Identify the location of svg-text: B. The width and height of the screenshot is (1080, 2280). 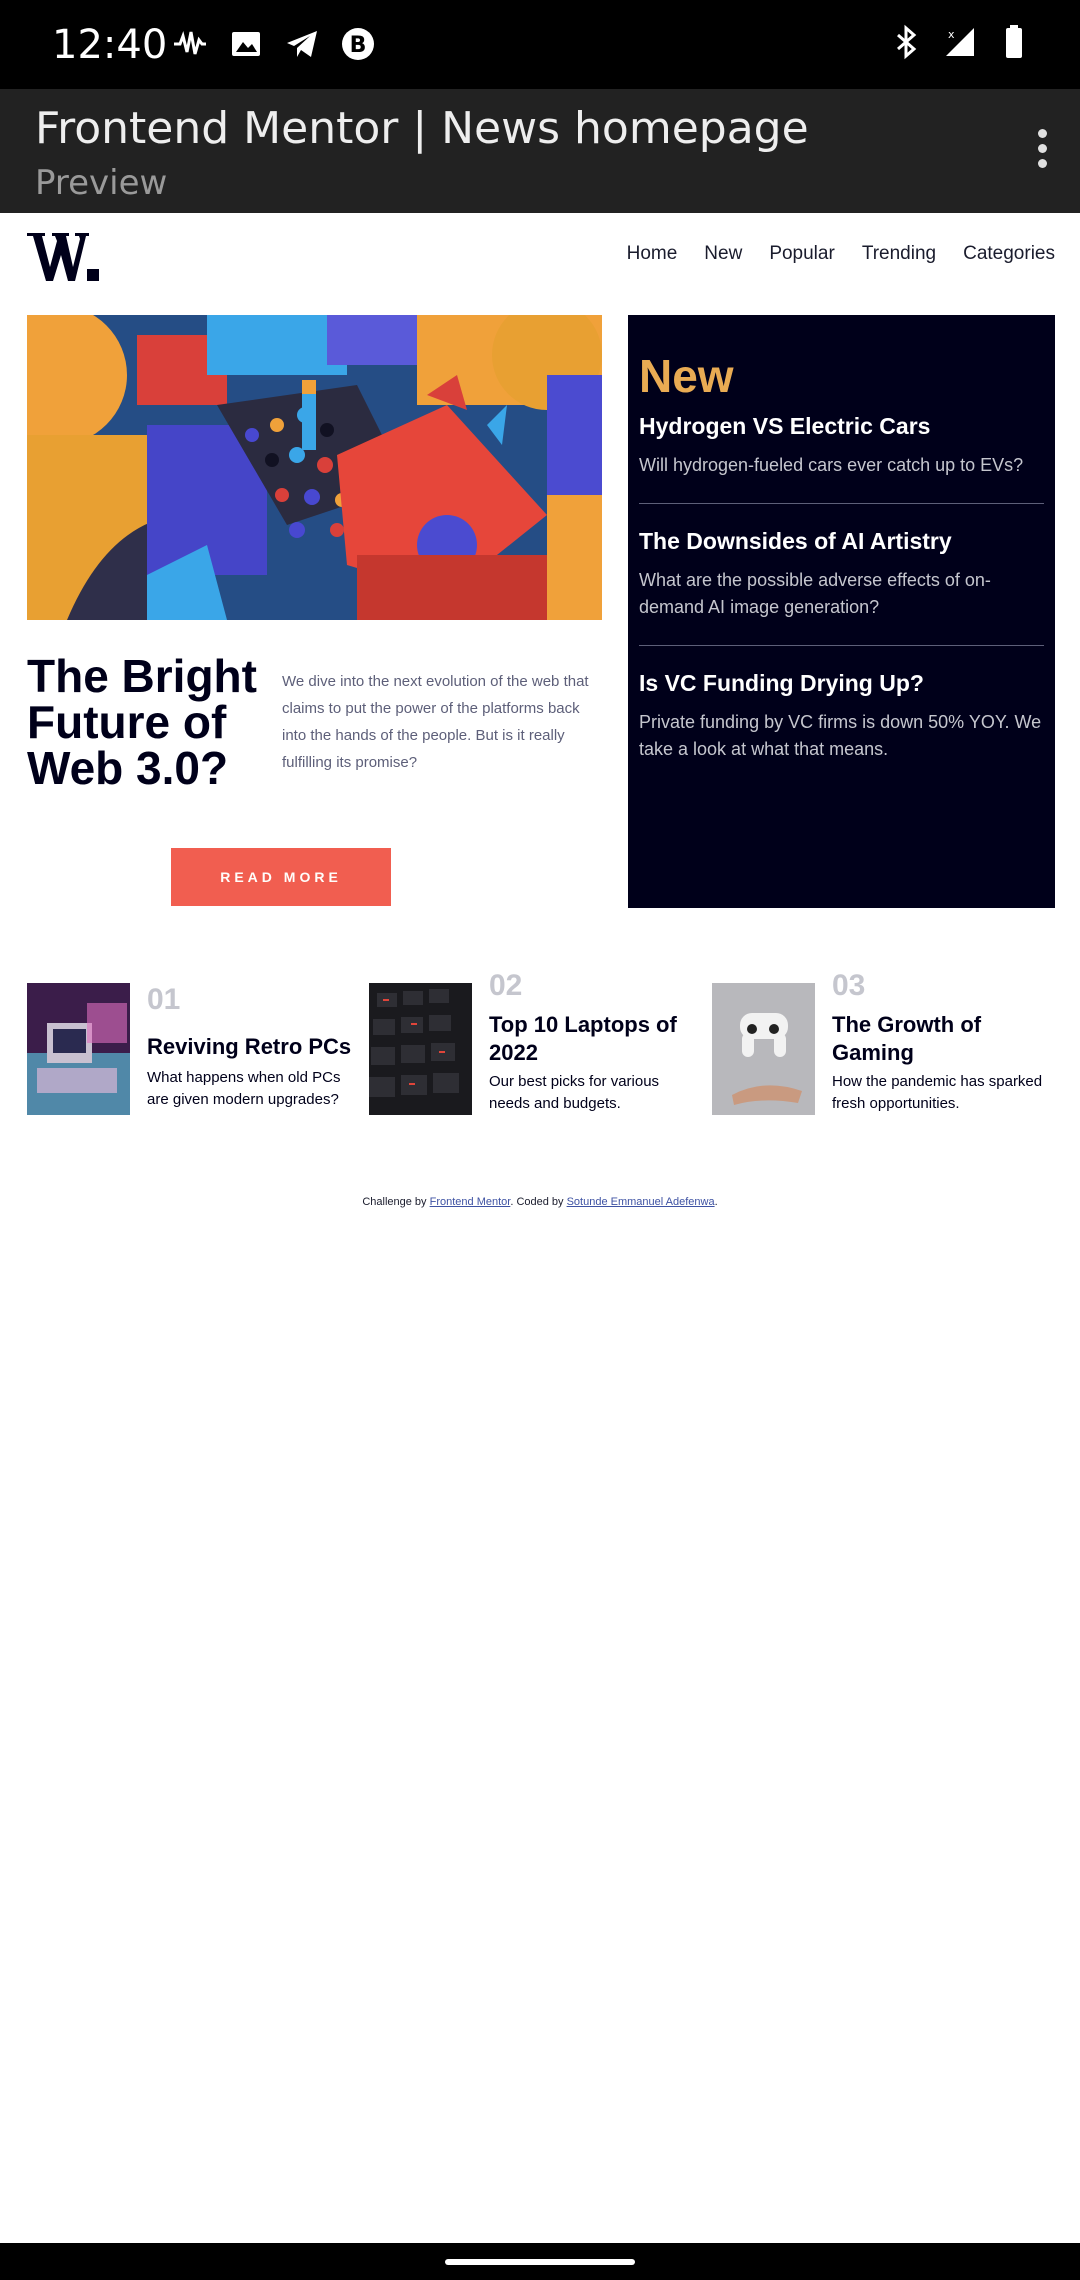
(358, 45).